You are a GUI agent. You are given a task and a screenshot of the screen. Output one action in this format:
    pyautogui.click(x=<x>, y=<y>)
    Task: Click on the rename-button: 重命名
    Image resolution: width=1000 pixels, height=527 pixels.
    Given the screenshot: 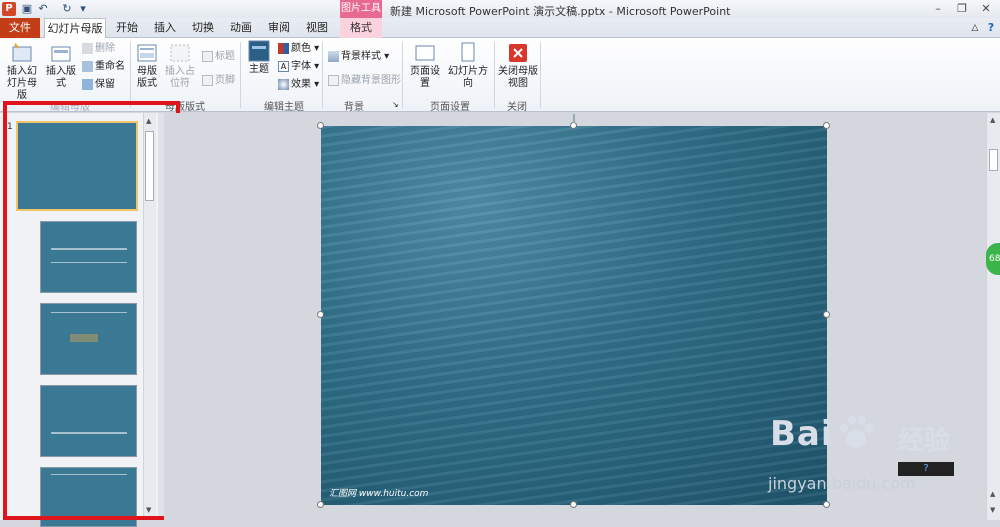 What is the action you would take?
    pyautogui.click(x=103, y=67)
    